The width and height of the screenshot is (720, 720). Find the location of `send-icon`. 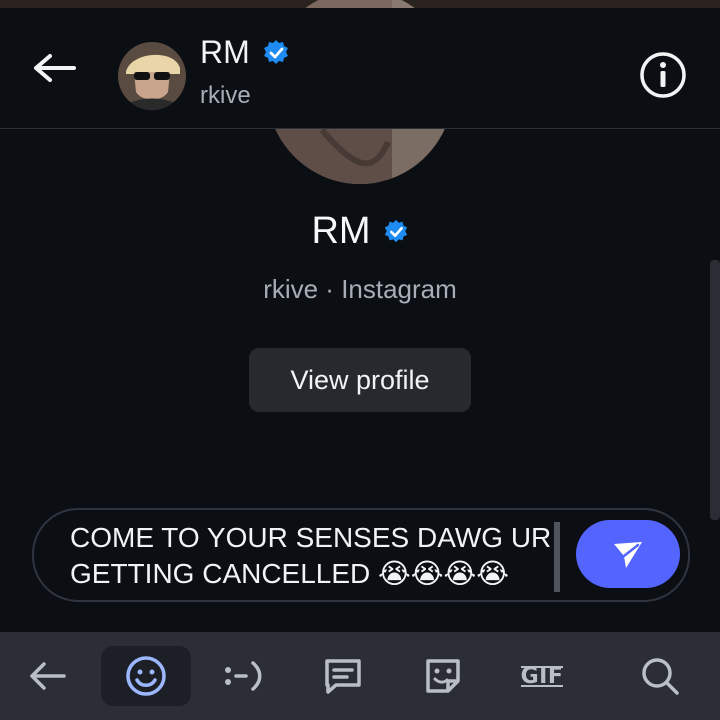

send-icon is located at coordinates (628, 555).